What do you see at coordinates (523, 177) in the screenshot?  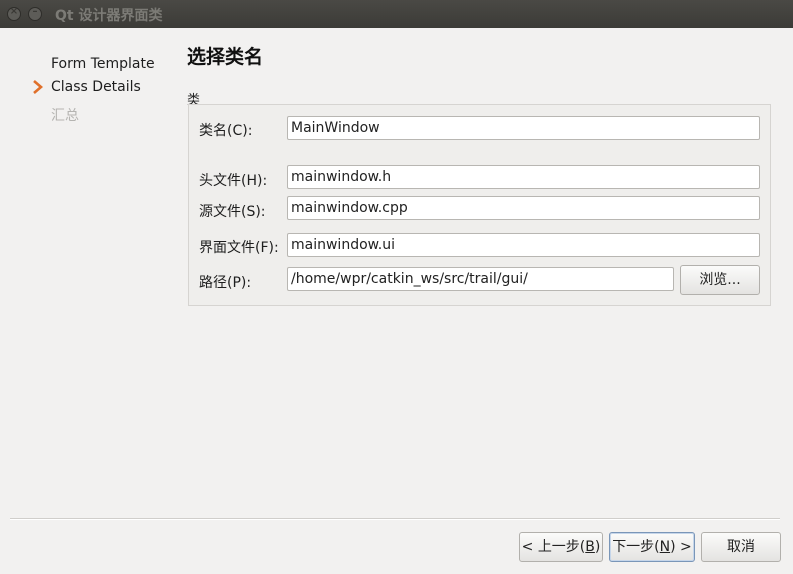 I see `header-file-input: mainwindow.h` at bounding box center [523, 177].